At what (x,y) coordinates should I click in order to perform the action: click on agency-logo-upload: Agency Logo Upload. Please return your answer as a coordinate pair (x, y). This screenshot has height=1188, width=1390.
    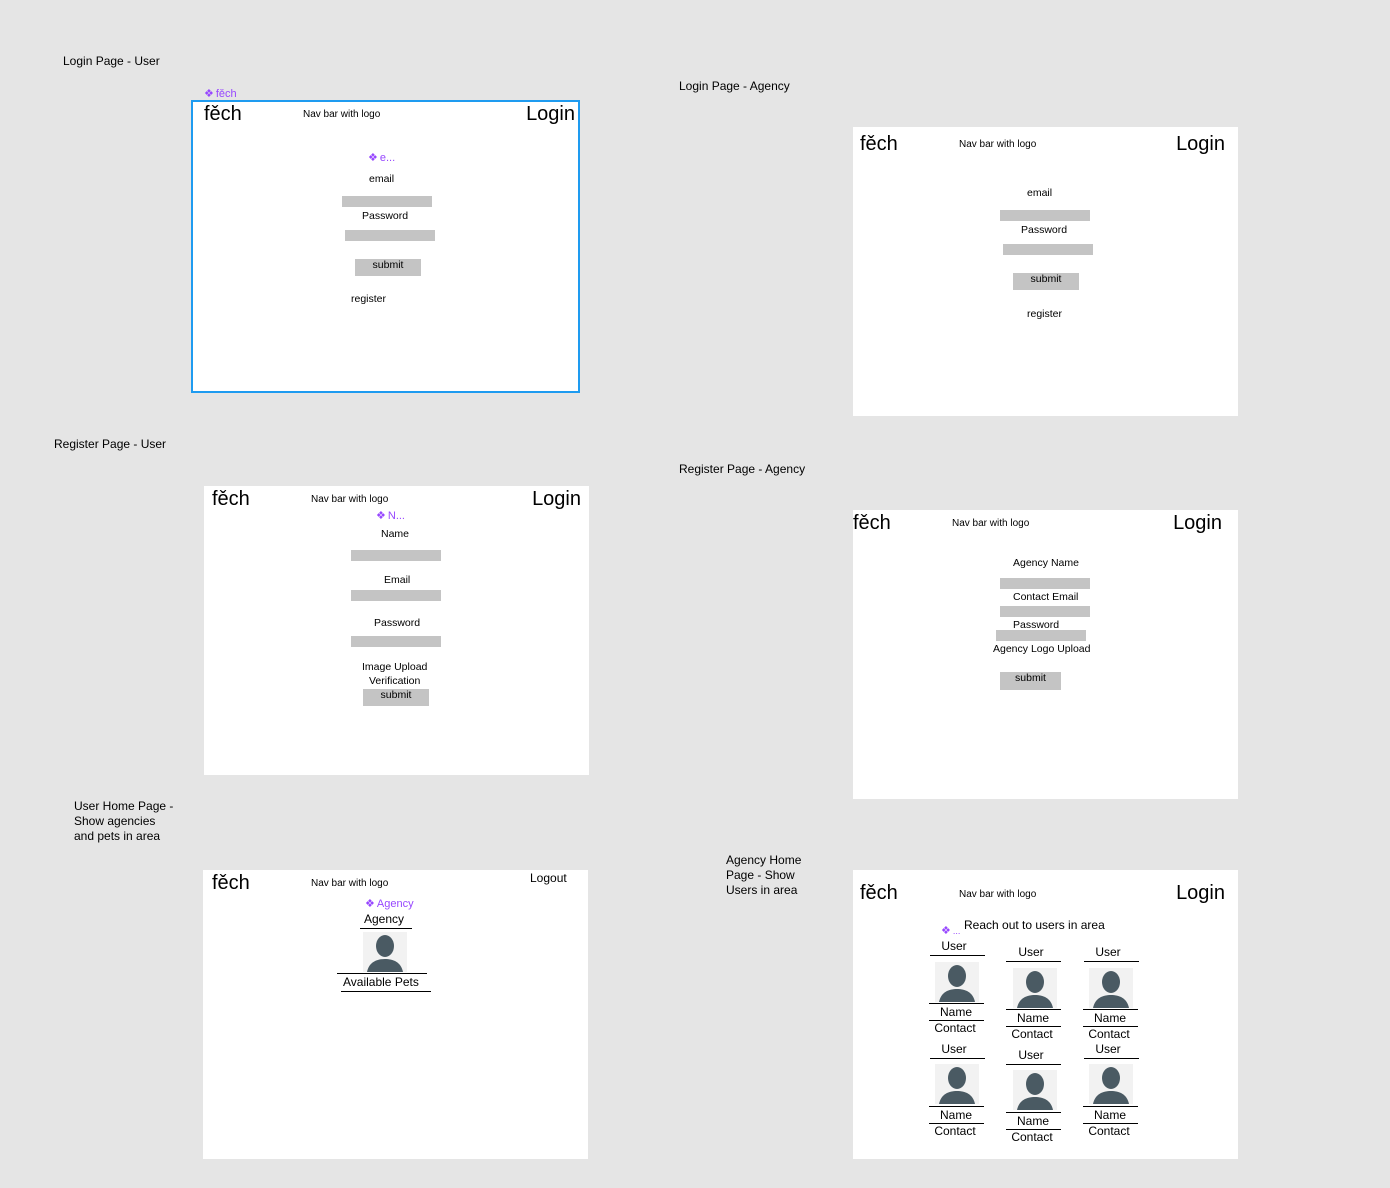
    Looking at the image, I should click on (1042, 649).